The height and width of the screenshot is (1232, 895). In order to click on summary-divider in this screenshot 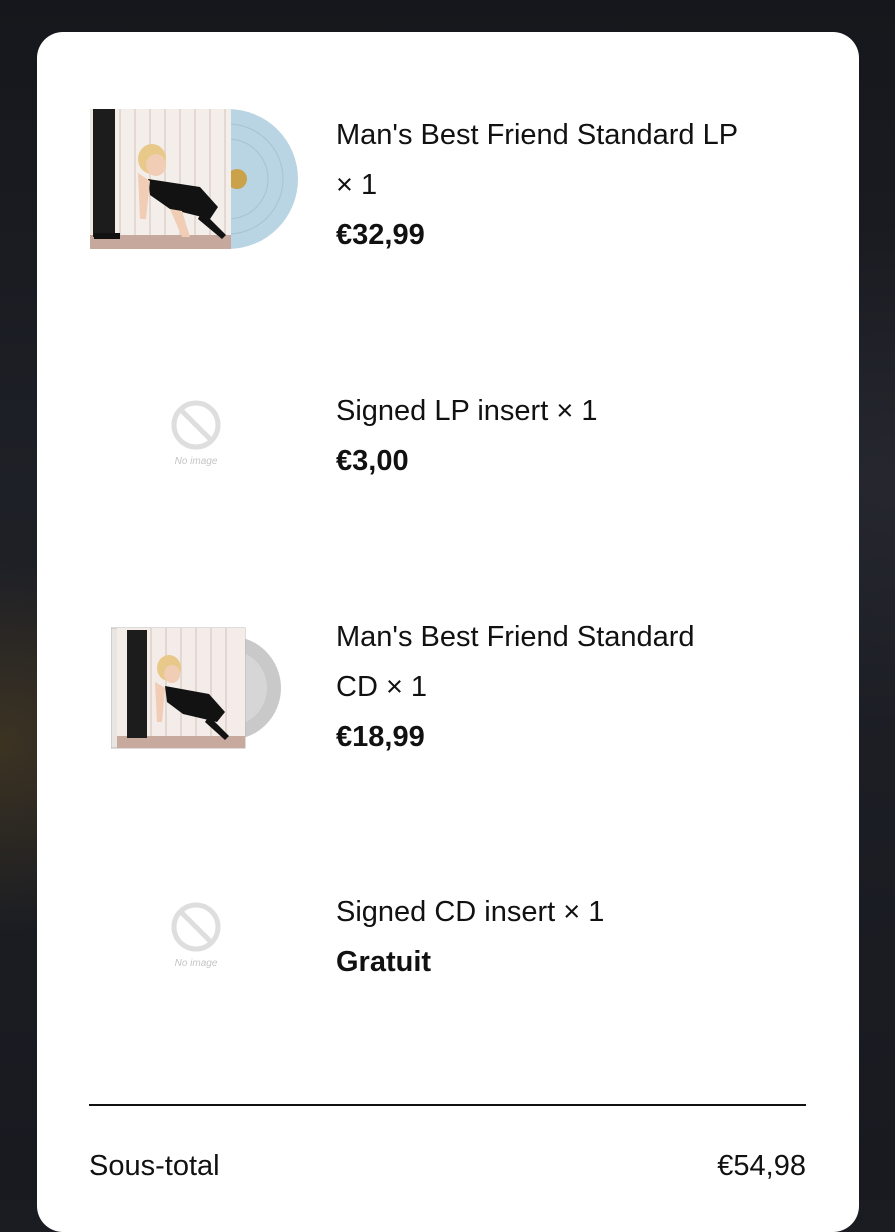, I will do `click(447, 1105)`.